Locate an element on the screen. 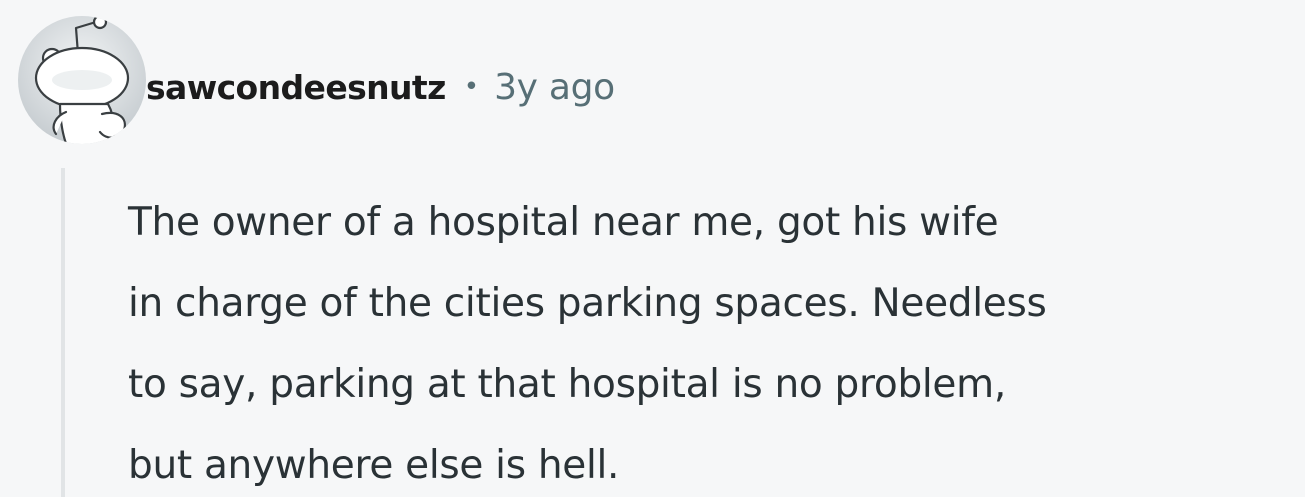 The image size is (1305, 497). user-avatar is located at coordinates (82, 80).